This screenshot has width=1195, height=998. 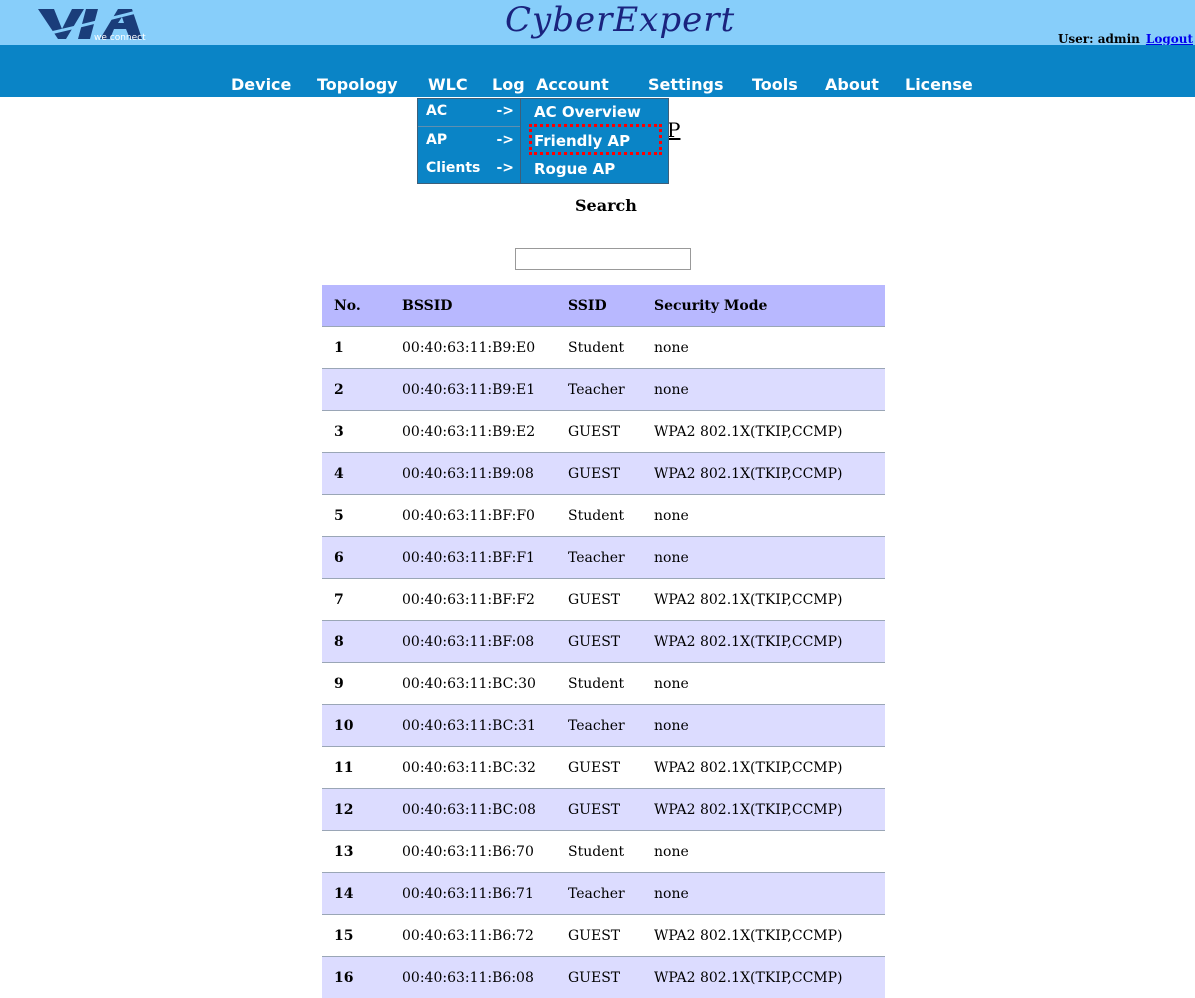 I want to click on cell-bssid: 00:40:63:11:BC:31, so click(x=485, y=726).